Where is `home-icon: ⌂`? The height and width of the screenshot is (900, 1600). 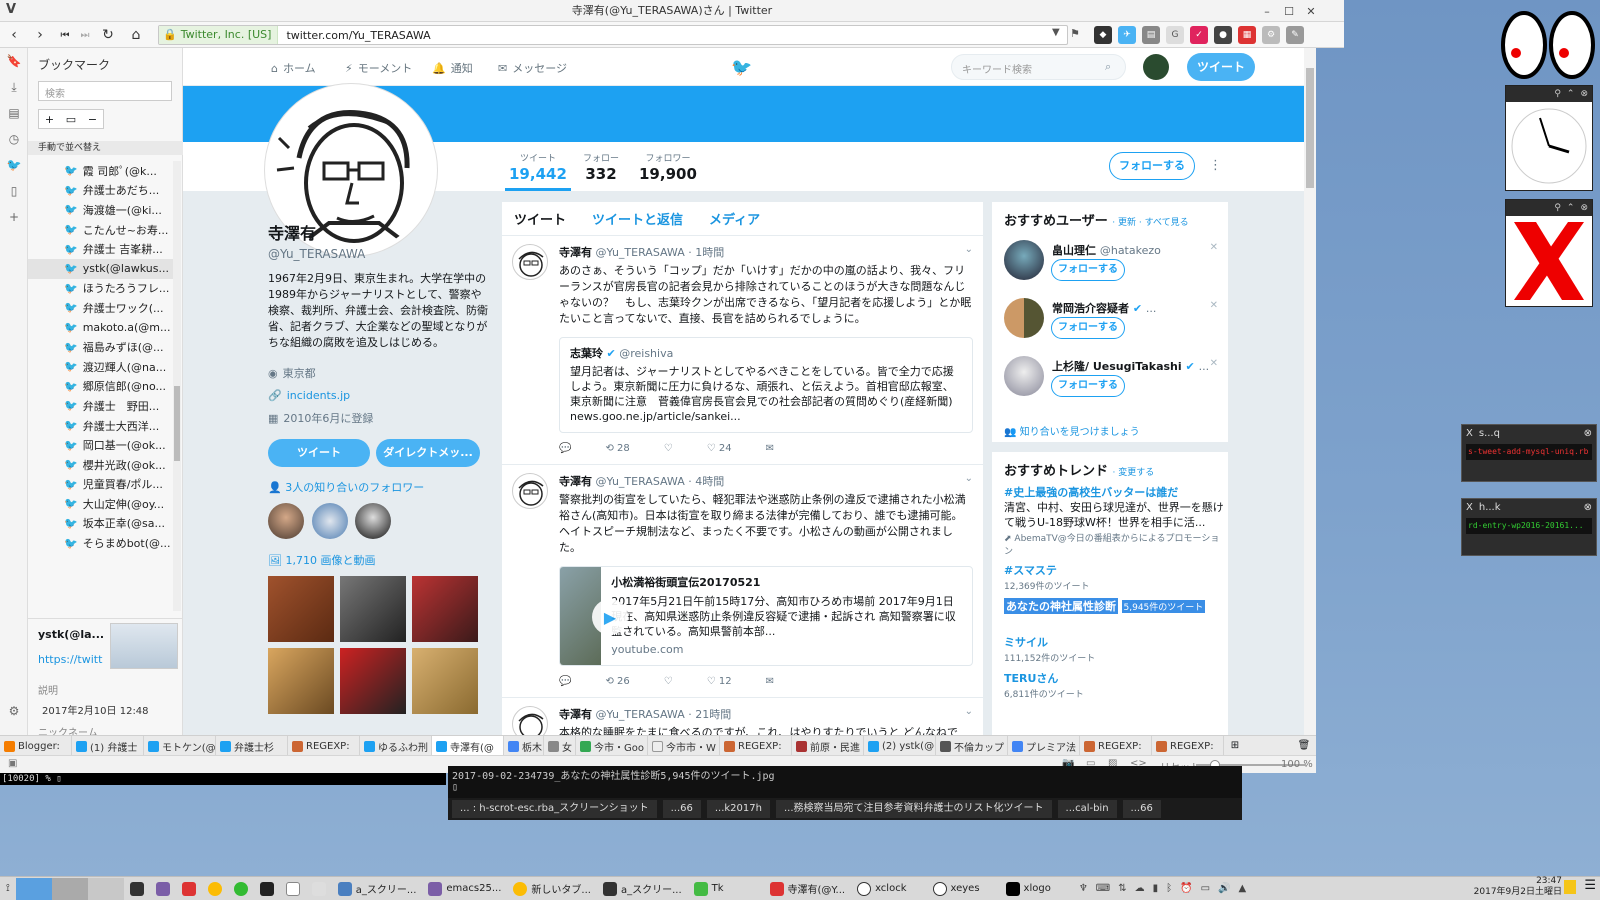 home-icon: ⌂ is located at coordinates (136, 35).